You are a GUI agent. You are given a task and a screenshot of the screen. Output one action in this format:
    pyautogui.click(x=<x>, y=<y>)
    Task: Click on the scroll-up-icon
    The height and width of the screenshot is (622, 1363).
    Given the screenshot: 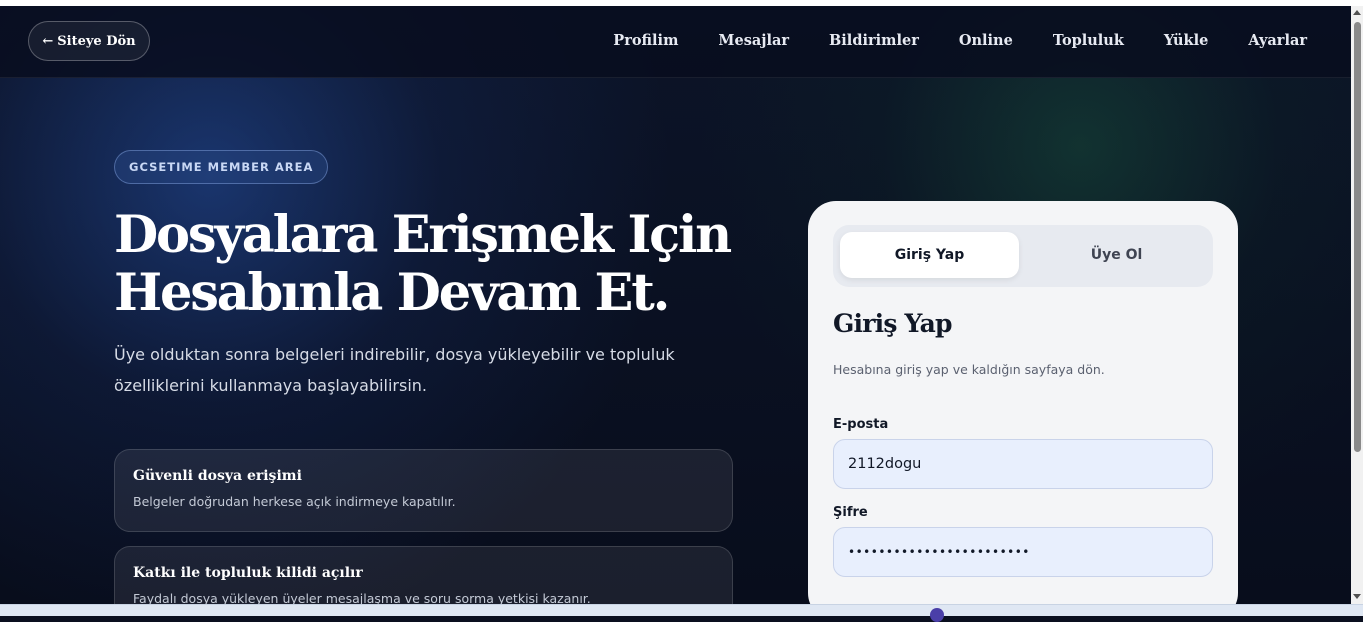 What is the action you would take?
    pyautogui.click(x=1357, y=12)
    